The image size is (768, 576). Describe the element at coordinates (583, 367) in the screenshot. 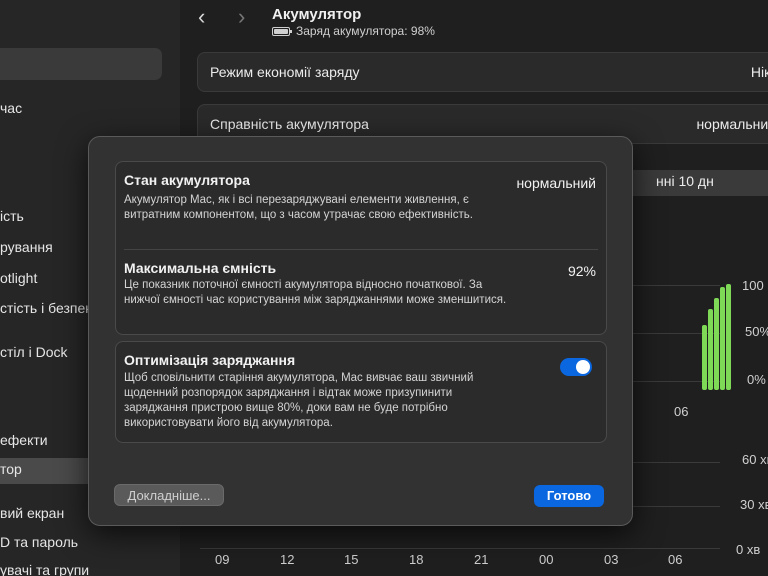

I see `toggle-knob` at that location.